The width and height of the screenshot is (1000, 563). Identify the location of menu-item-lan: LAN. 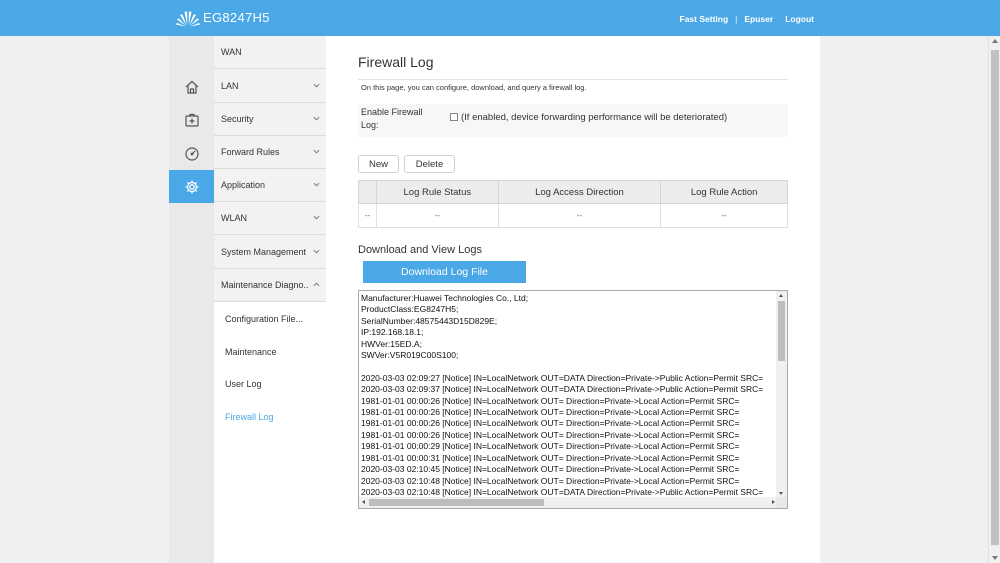
(270, 86).